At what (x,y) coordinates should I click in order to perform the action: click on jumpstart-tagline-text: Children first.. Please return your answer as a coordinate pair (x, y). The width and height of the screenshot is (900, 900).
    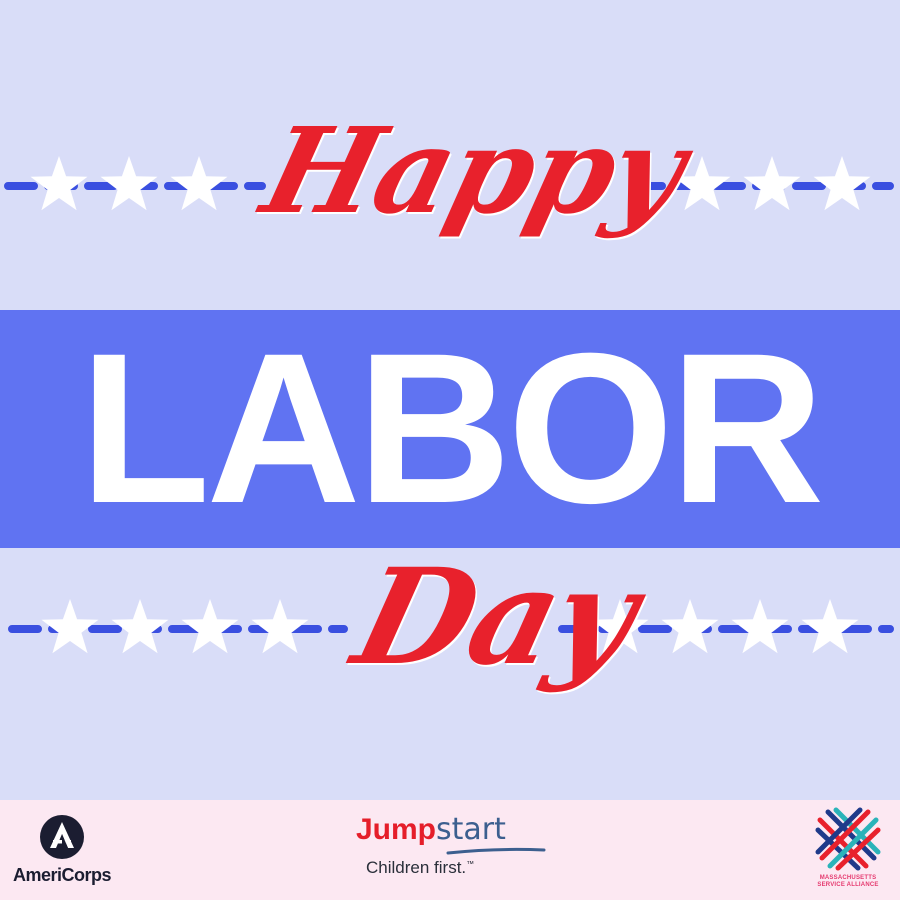
    Looking at the image, I should click on (416, 867).